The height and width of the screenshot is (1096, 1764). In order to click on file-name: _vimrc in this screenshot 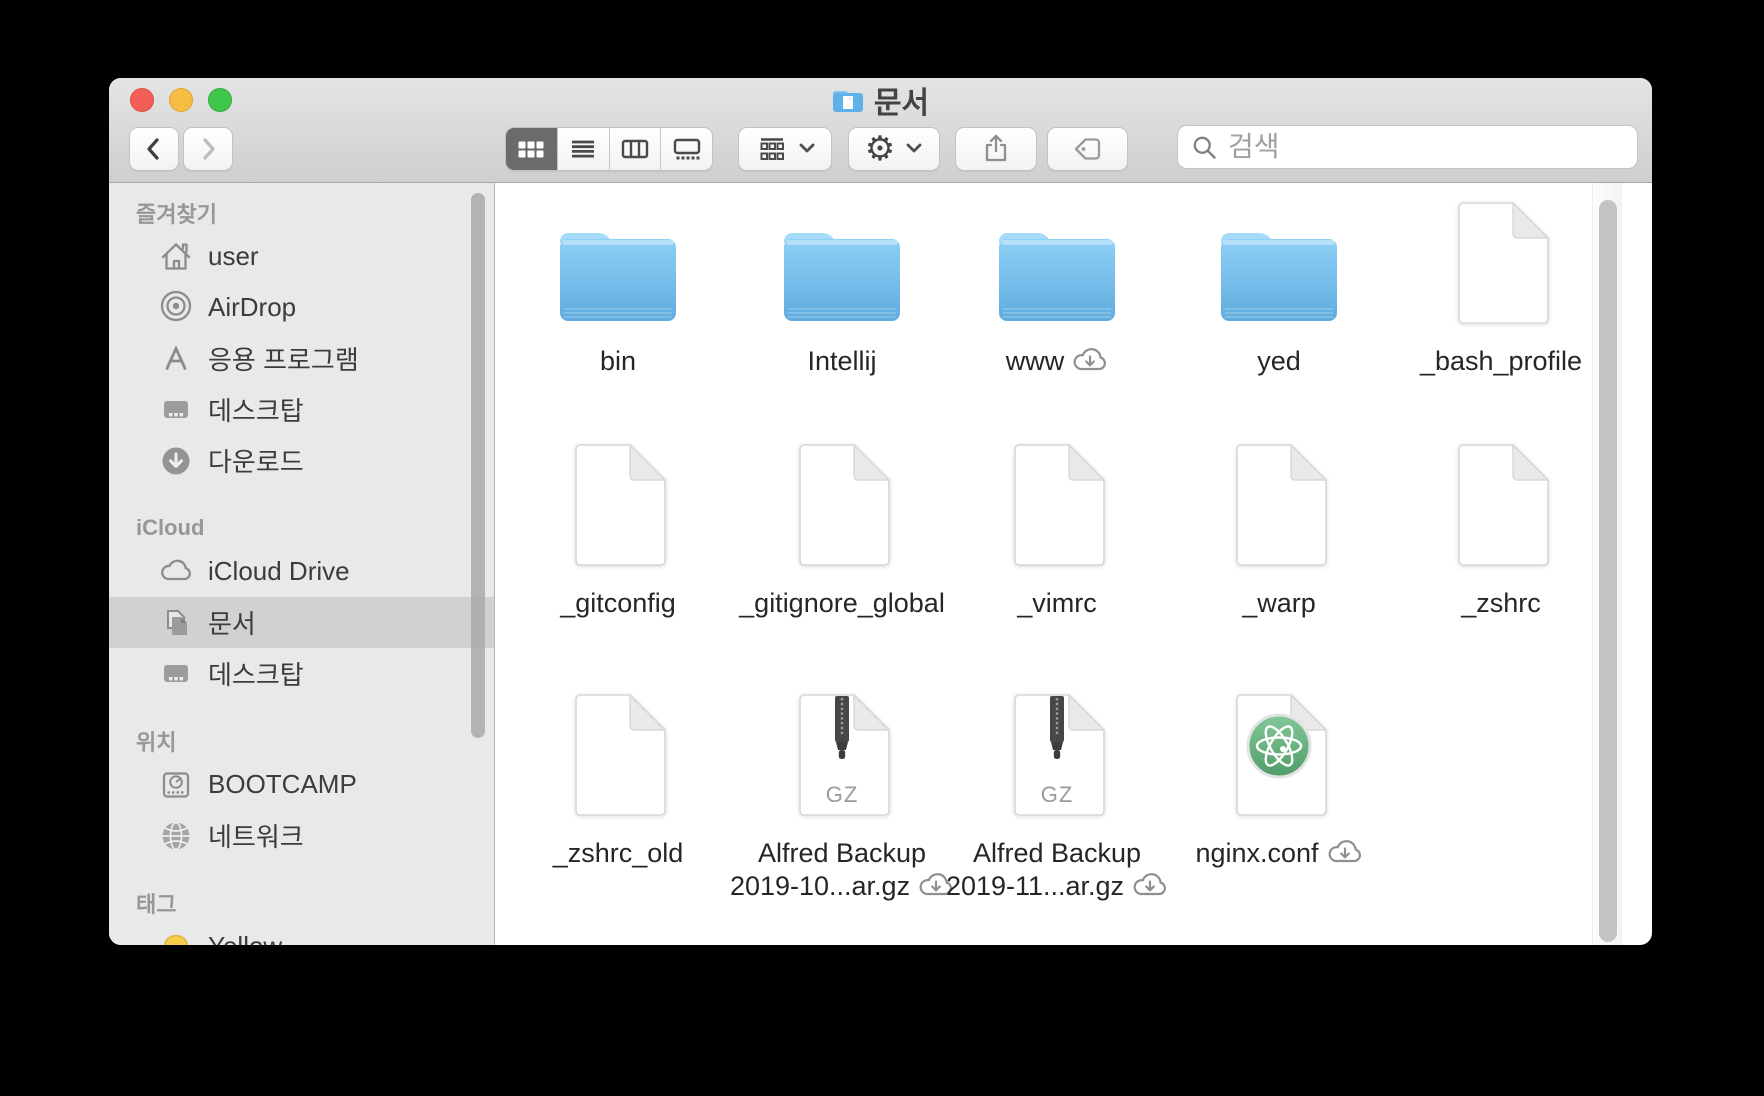, I will do `click(1057, 603)`.